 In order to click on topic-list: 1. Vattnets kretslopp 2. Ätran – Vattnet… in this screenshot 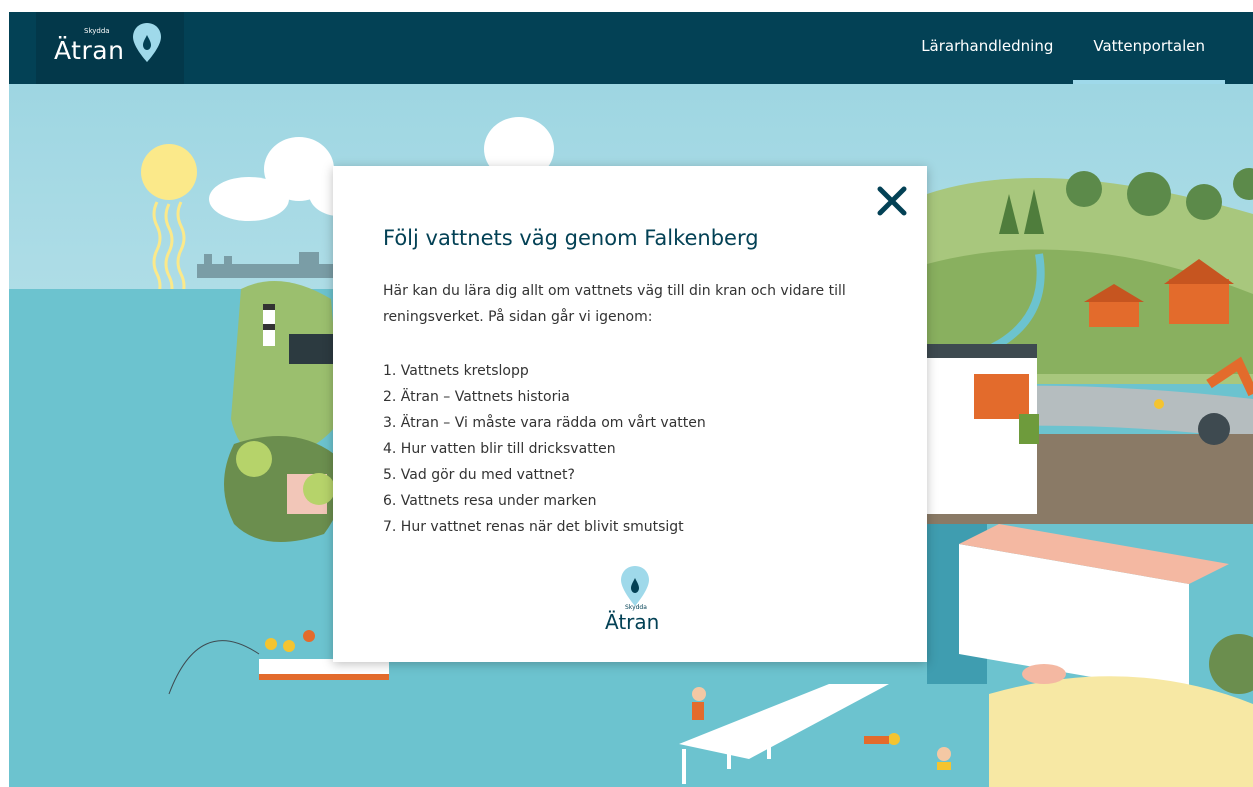, I will do `click(544, 449)`.